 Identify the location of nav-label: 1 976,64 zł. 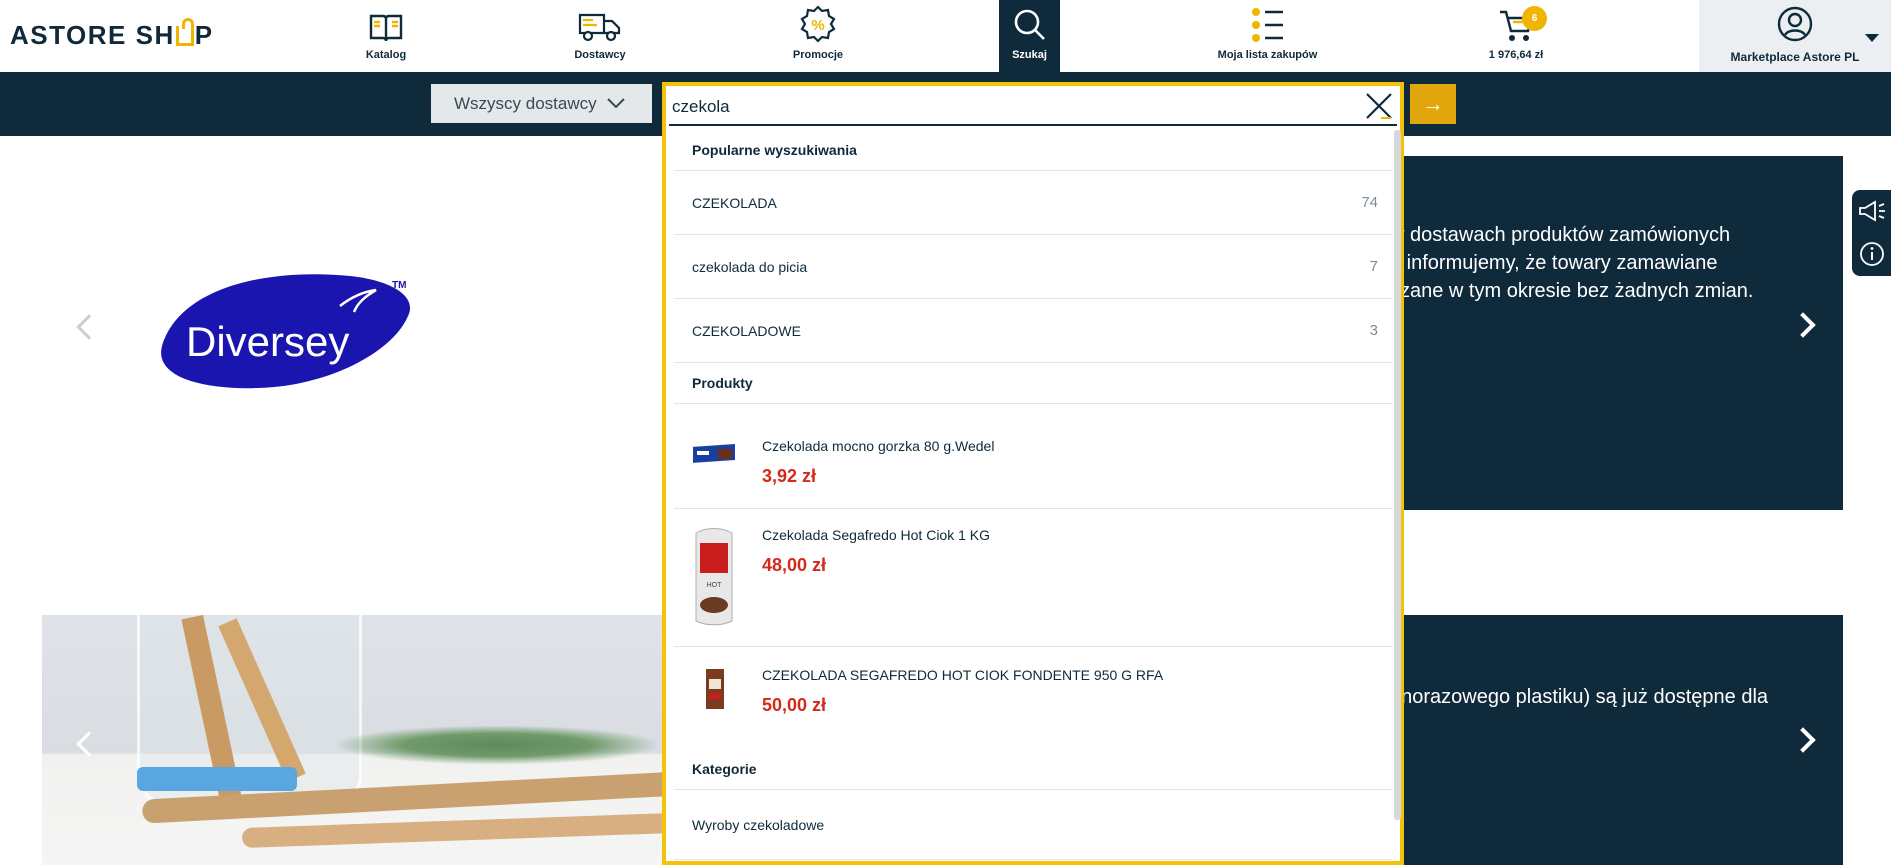
(1516, 55).